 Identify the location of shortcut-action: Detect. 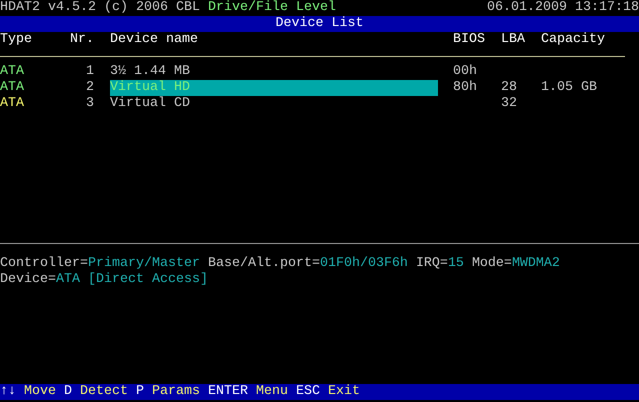
(104, 391).